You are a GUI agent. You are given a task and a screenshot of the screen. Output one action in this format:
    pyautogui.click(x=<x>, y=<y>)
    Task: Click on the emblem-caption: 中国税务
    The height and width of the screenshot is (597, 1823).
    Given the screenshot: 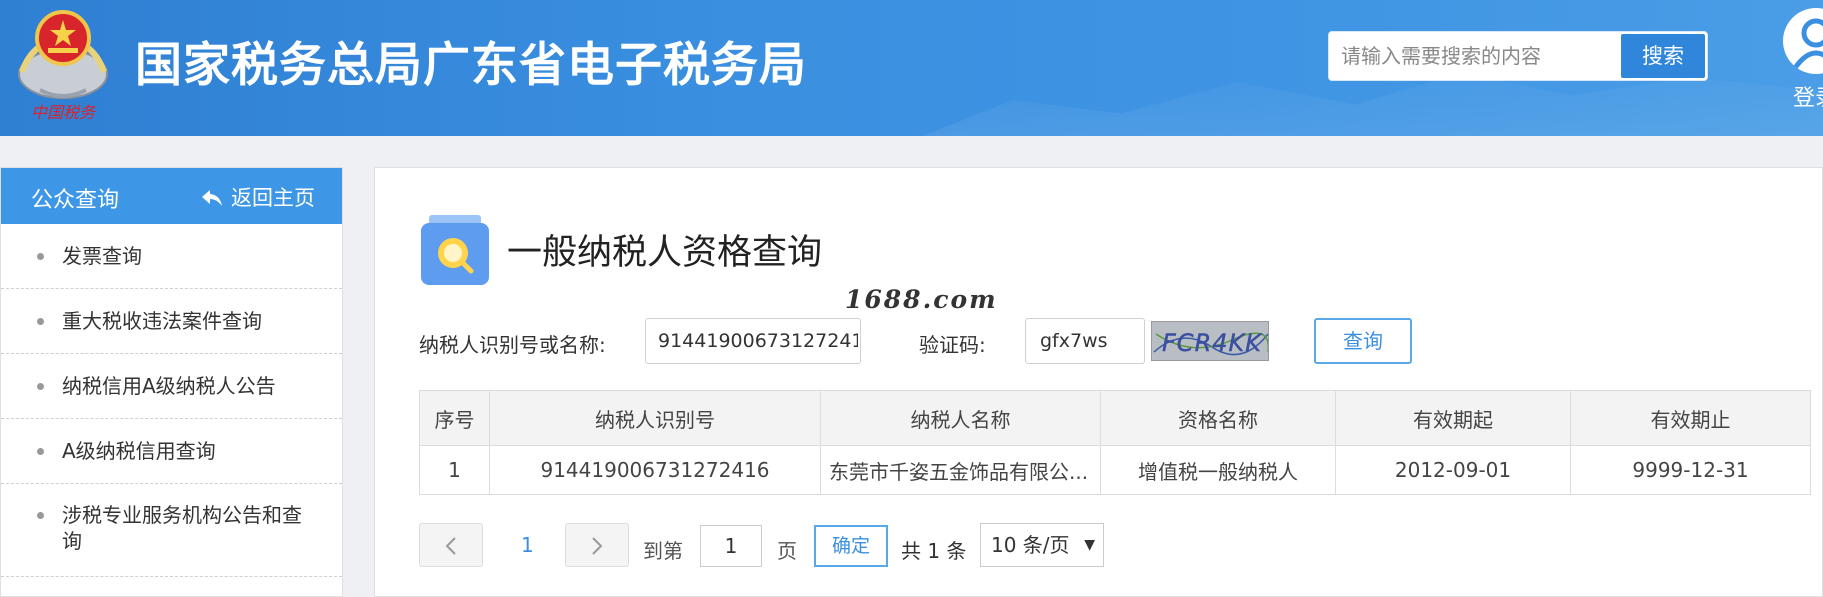 What is the action you would take?
    pyautogui.click(x=64, y=112)
    